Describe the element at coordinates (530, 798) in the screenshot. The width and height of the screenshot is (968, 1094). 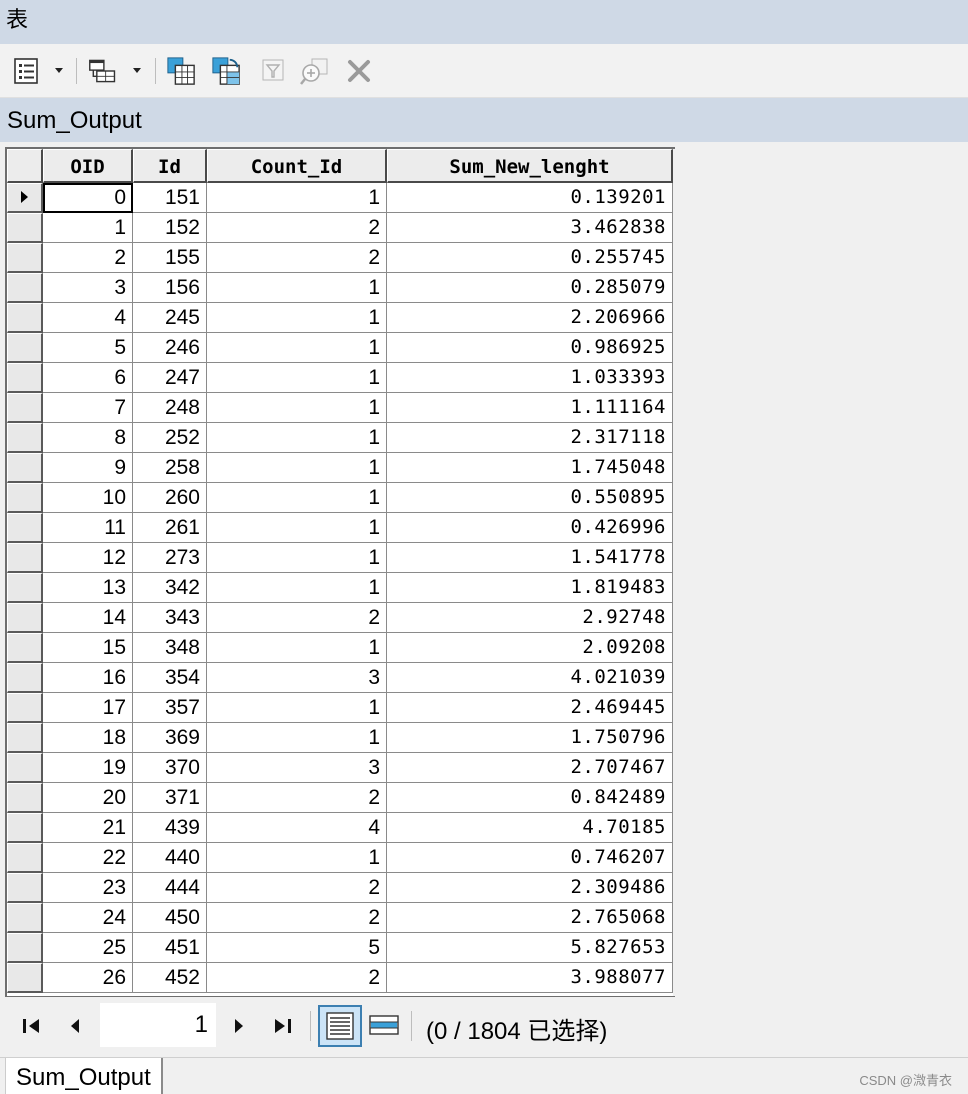
I see `cell-sum-new-lenght: 0.842489` at that location.